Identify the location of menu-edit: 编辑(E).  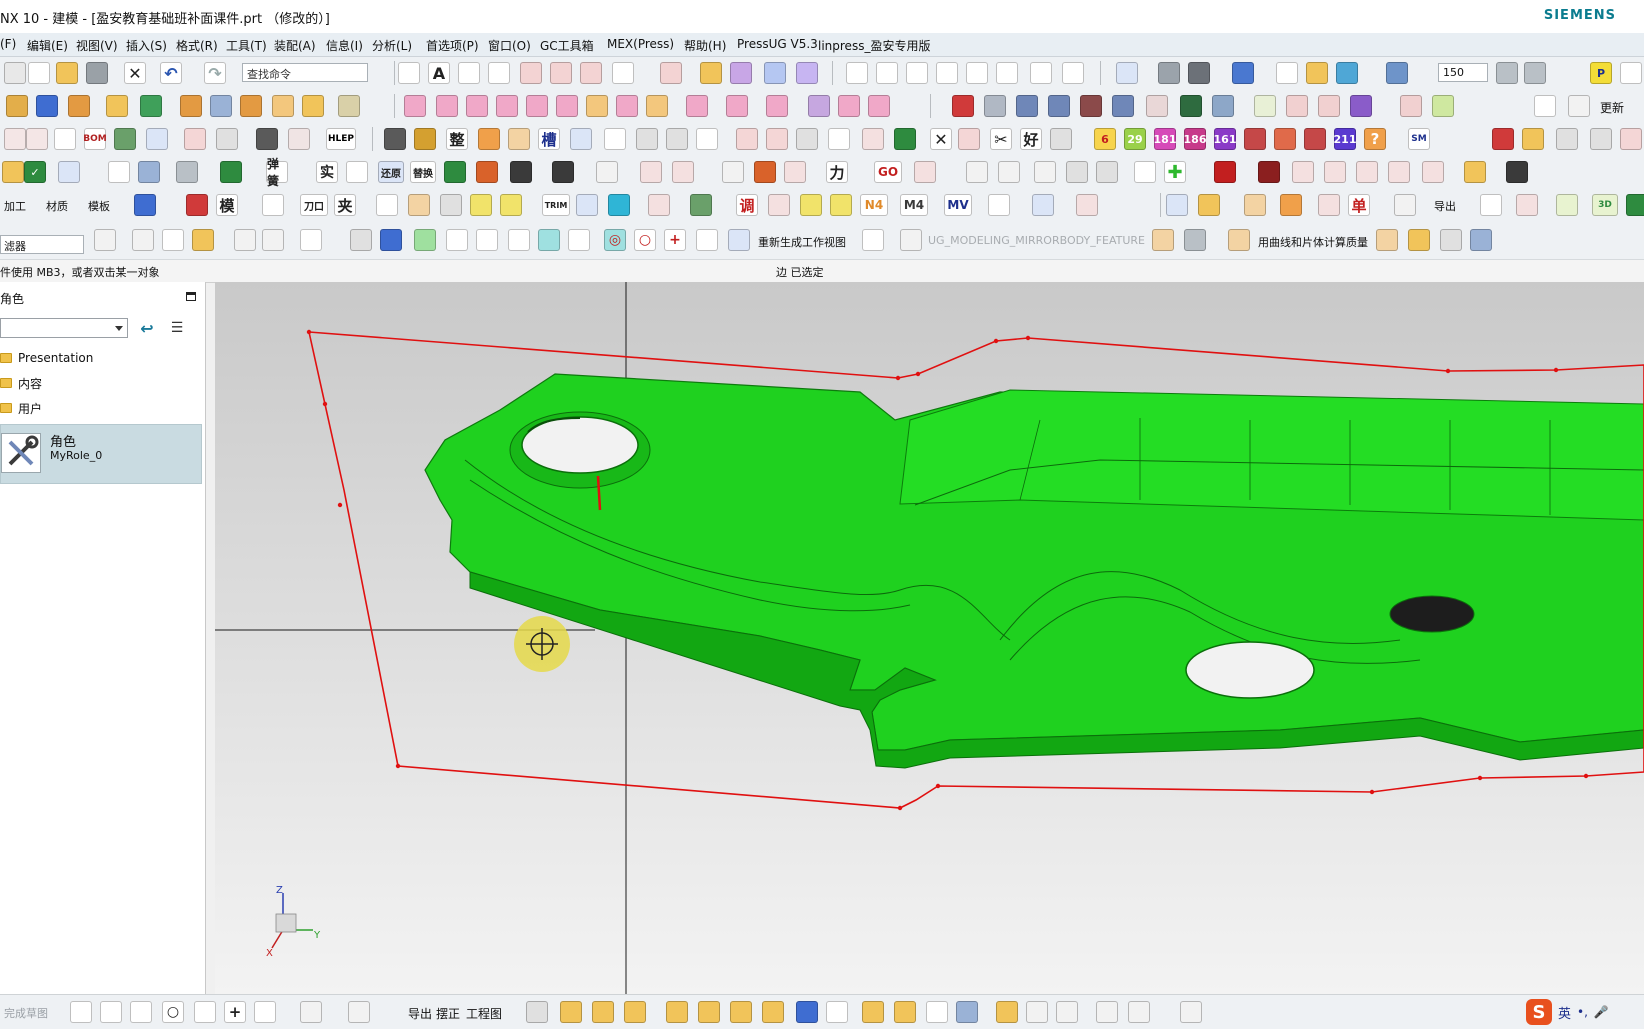
(47, 45).